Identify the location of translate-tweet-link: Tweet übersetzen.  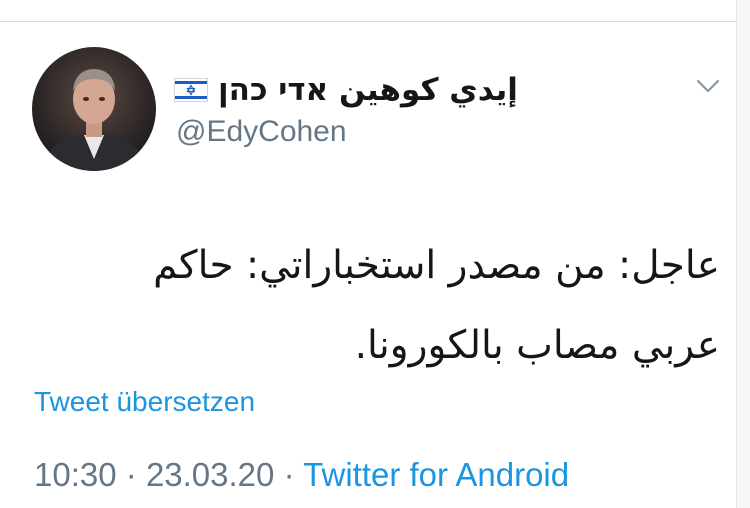
(144, 402).